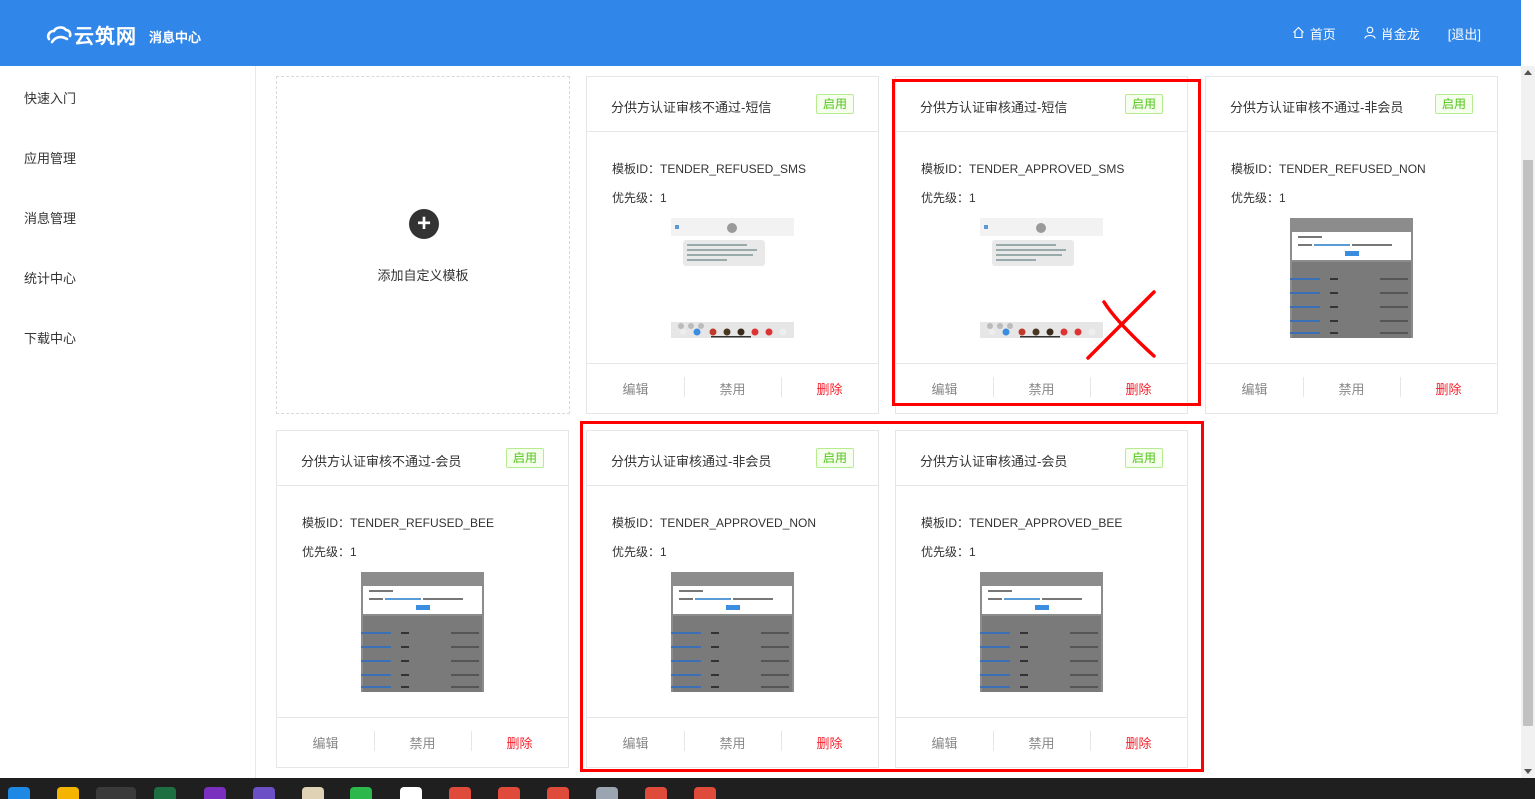 This screenshot has width=1535, height=799. I want to click on brand-subtitle: 消息中心, so click(175, 37).